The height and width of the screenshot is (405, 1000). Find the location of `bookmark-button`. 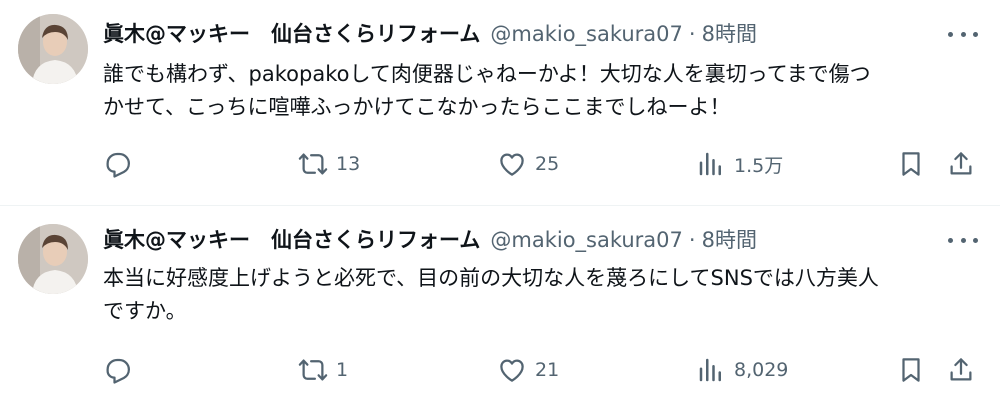

bookmark-button is located at coordinates (911, 370).